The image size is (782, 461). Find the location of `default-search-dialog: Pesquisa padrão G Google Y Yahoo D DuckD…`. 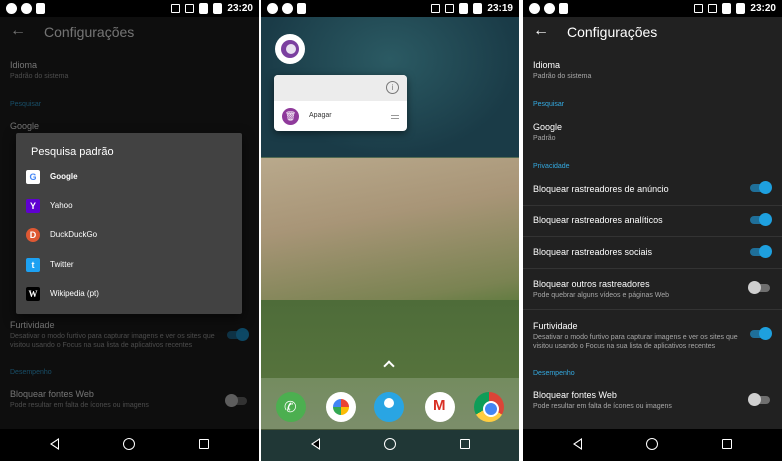

default-search-dialog: Pesquisa padrão G Google Y Yahoo D DuckD… is located at coordinates (129, 223).